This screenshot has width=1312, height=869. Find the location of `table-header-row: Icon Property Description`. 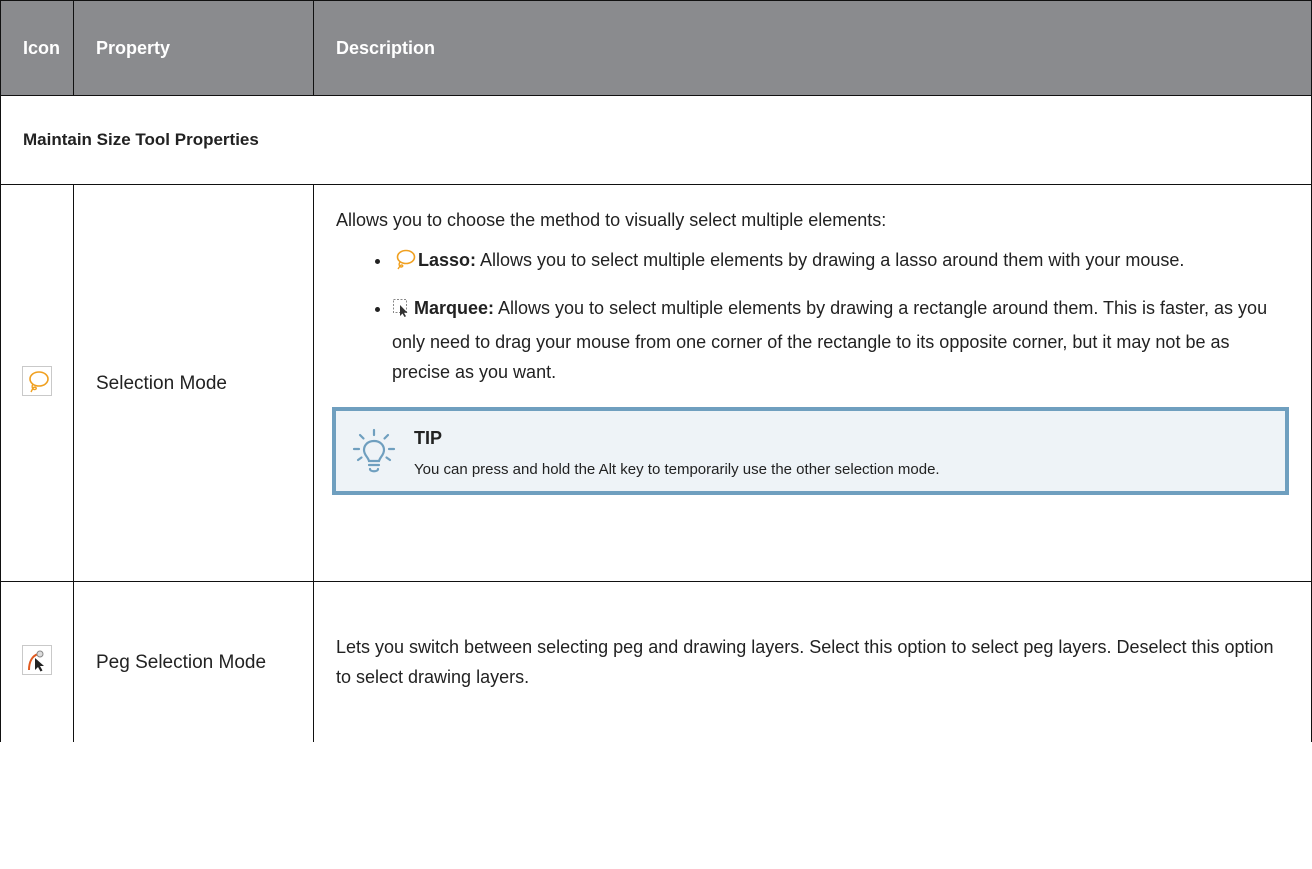

table-header-row: Icon Property Description is located at coordinates (656, 48).